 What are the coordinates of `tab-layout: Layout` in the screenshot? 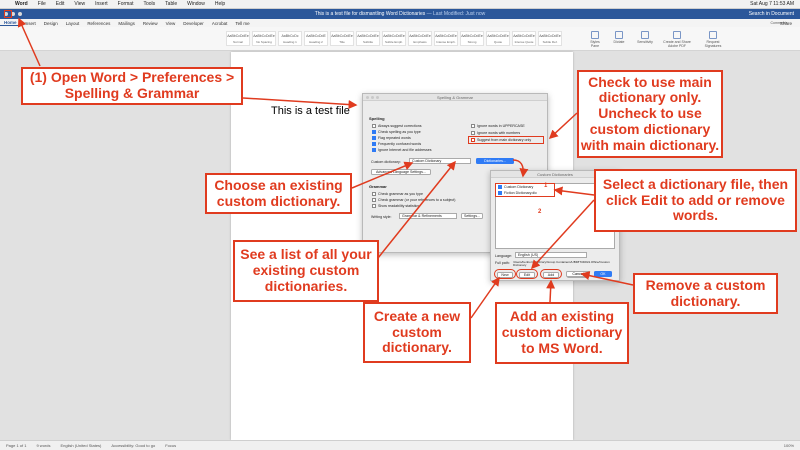 It's located at (73, 23).